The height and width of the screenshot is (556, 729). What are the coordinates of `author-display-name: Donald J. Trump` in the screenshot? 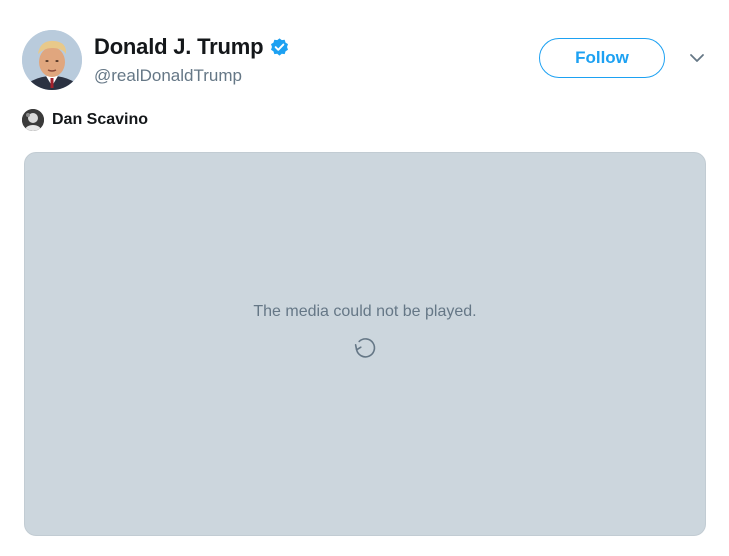 It's located at (179, 47).